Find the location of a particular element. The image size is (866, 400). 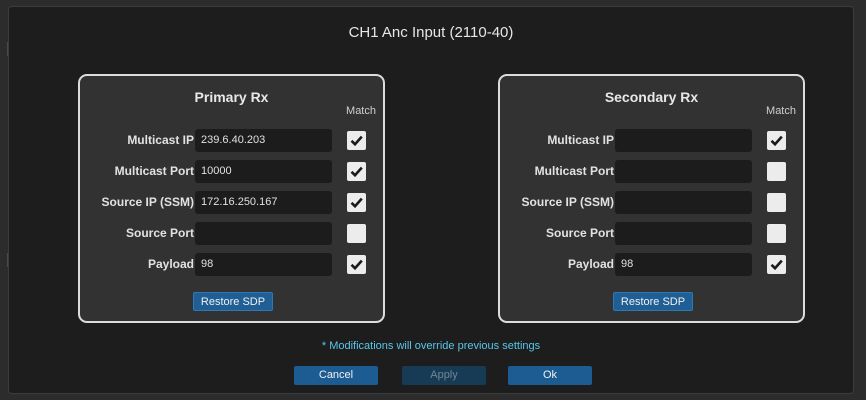

primary-row-multicast-ip: Multicast IP 239.6.40.203 is located at coordinates (231, 140).